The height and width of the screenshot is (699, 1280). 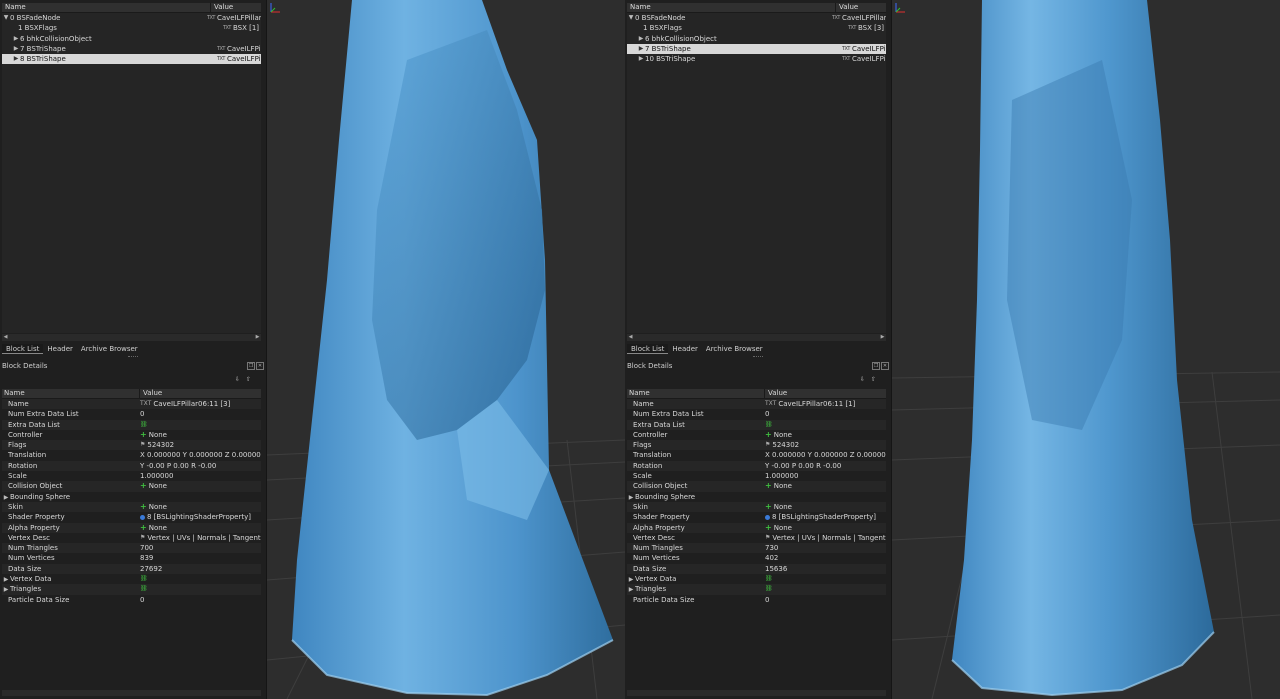 I want to click on detail-row: Num Triangles 730, so click(x=756, y=548).